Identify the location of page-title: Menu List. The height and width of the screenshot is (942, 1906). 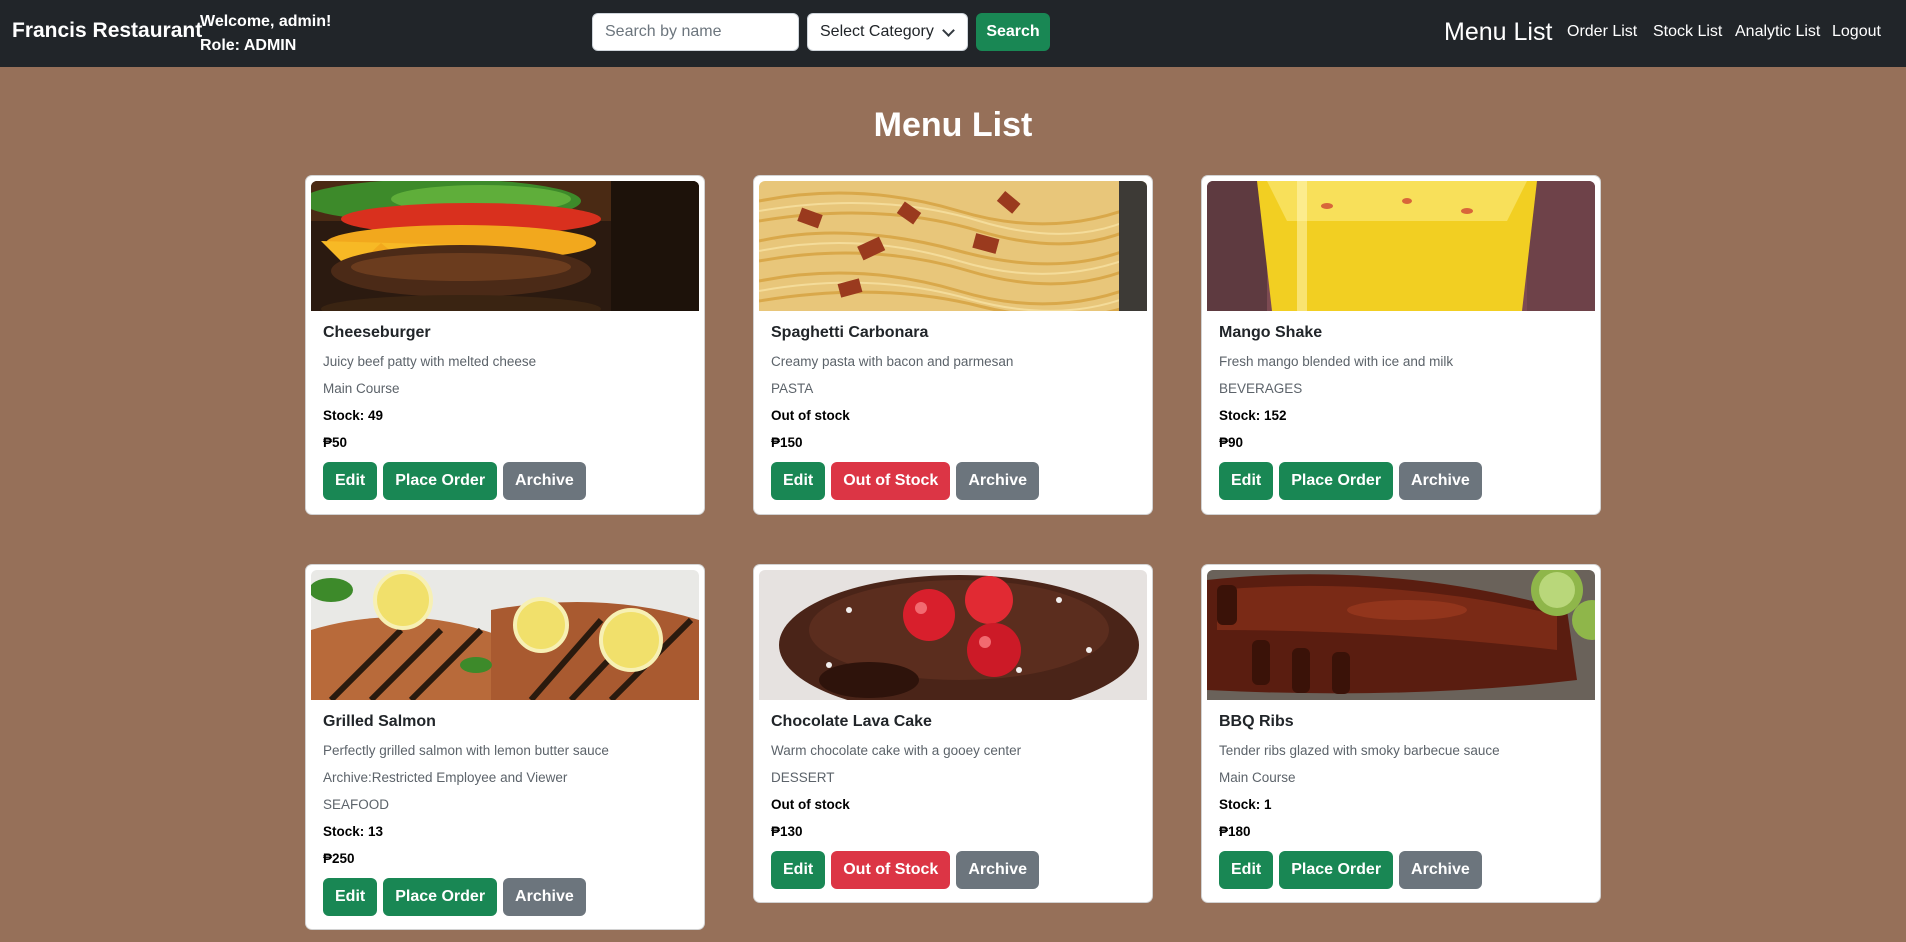
(953, 125).